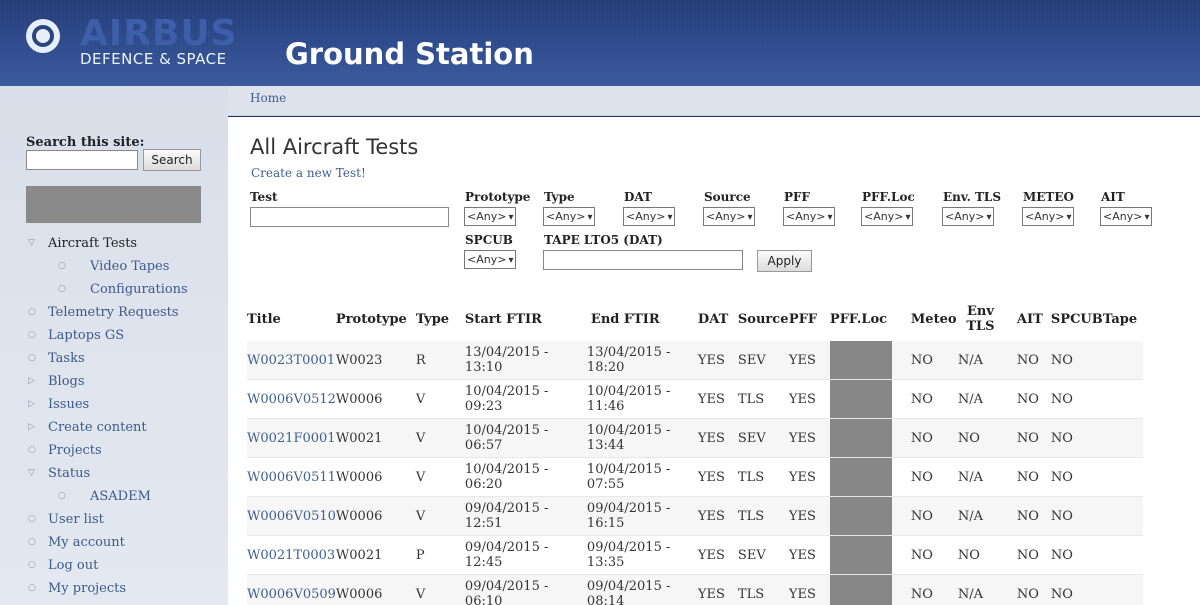  I want to click on sidebar-item-projects: ○ Projects, so click(115, 450).